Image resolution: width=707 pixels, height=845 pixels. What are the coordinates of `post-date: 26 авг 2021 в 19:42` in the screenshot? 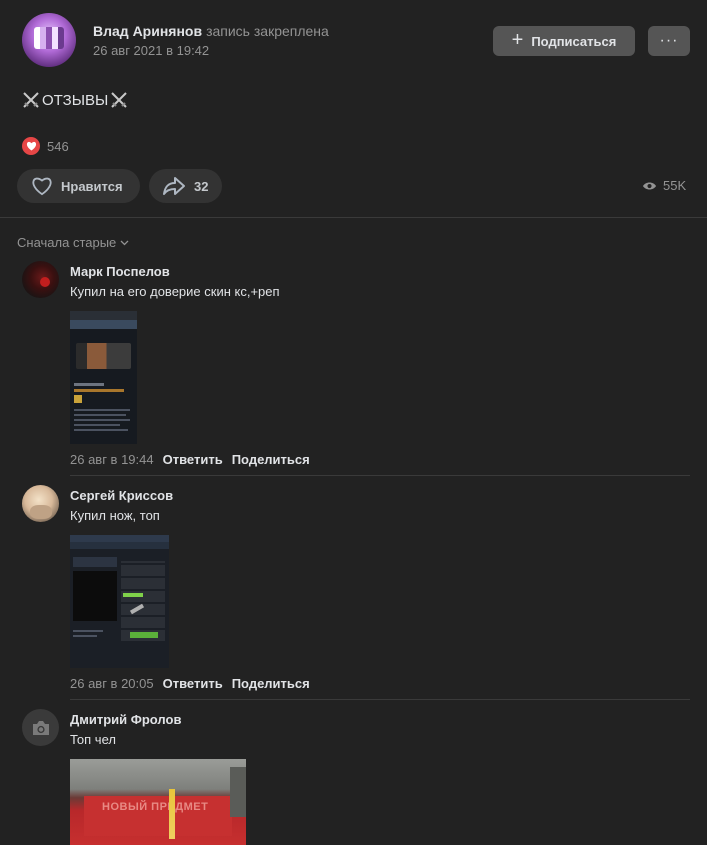 It's located at (151, 50).